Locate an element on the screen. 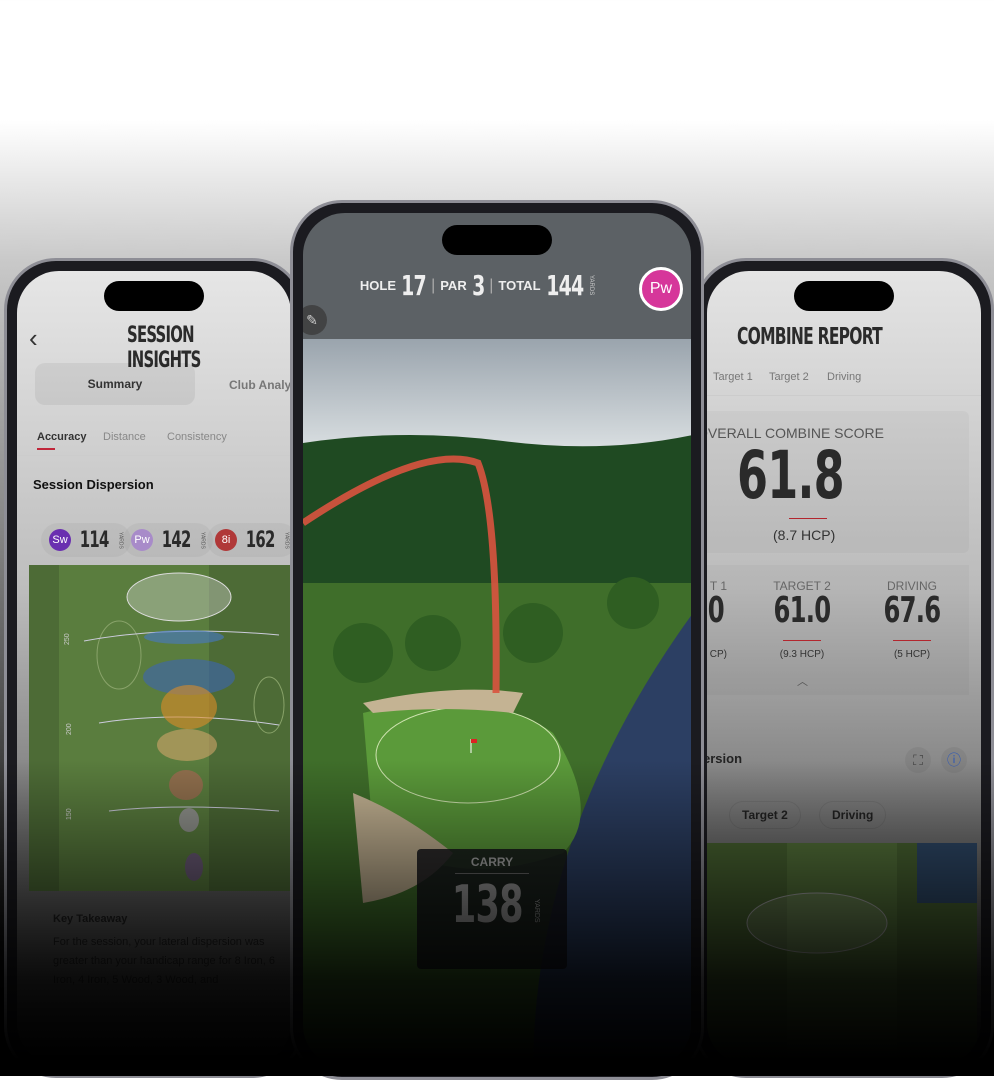 The width and height of the screenshot is (994, 1080). club-badge: Pw is located at coordinates (142, 540).